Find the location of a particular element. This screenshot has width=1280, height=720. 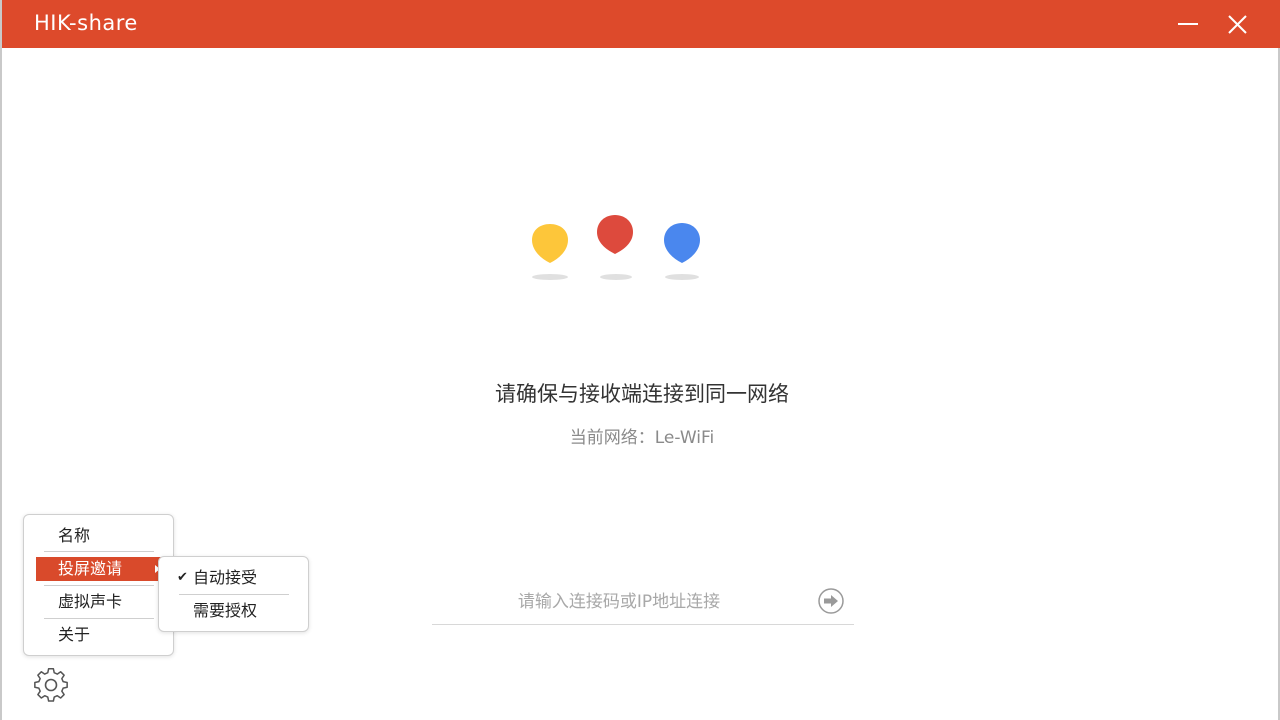

network-prompt: 请确保与接收端连接到同一网络 is located at coordinates (642, 394).